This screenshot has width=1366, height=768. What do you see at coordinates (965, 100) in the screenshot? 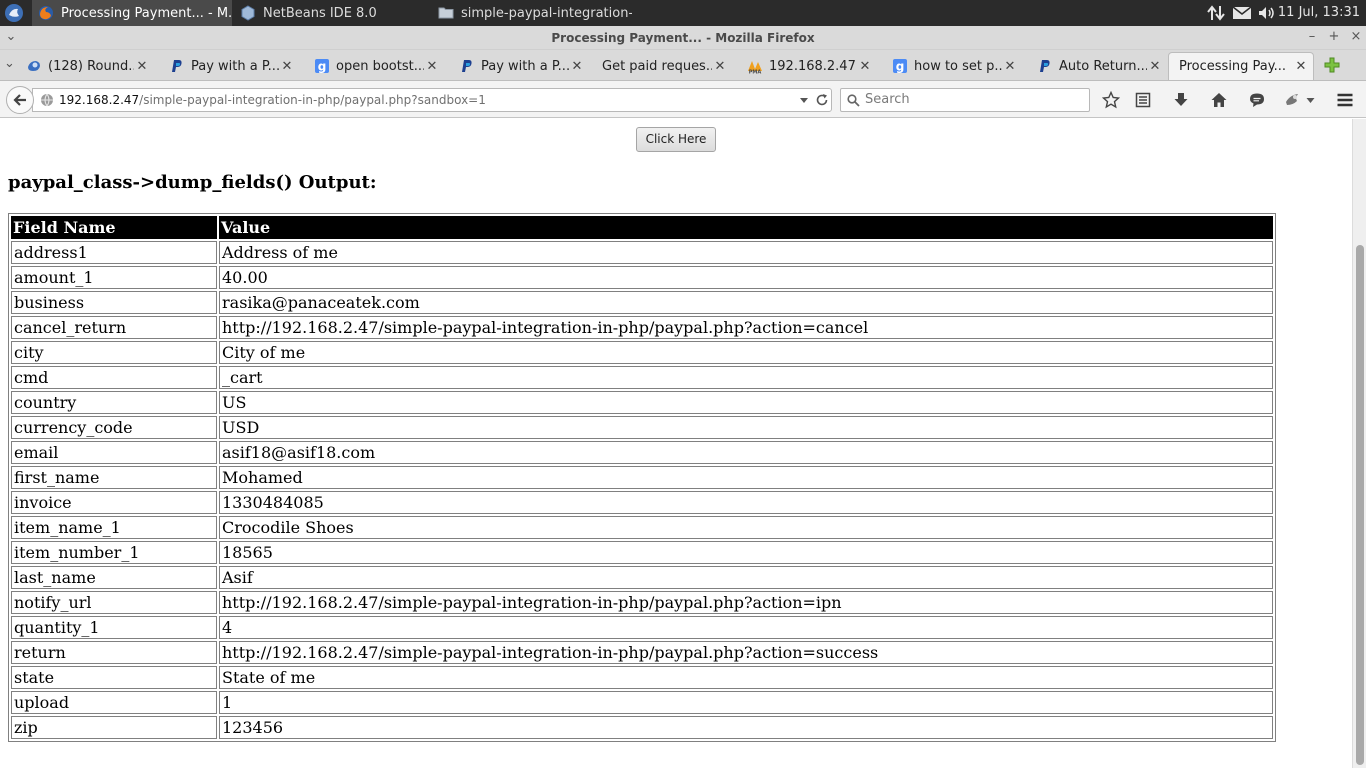
I see `search-input: Search` at bounding box center [965, 100].